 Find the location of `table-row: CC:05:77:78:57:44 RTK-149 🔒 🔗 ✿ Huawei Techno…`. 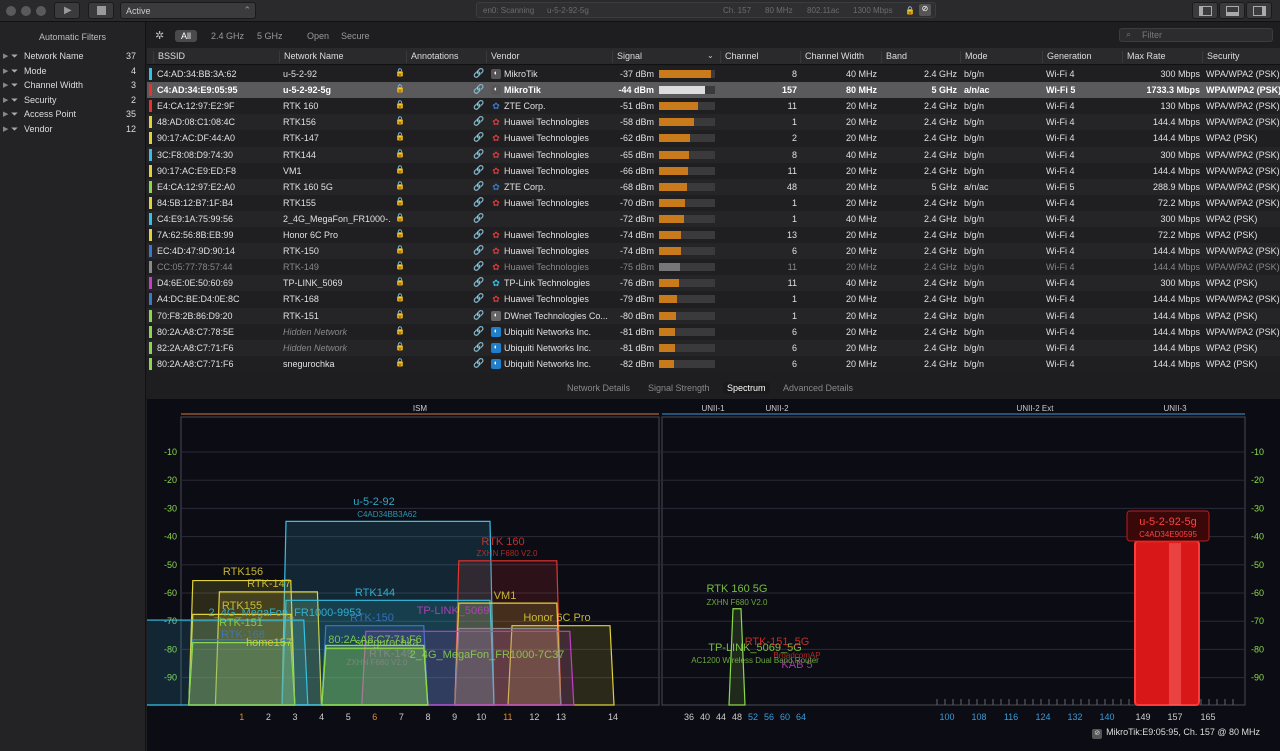

table-row: CC:05:77:78:57:44 RTK-149 🔒 🔗 ✿ Huawei Techno… is located at coordinates (713, 267).